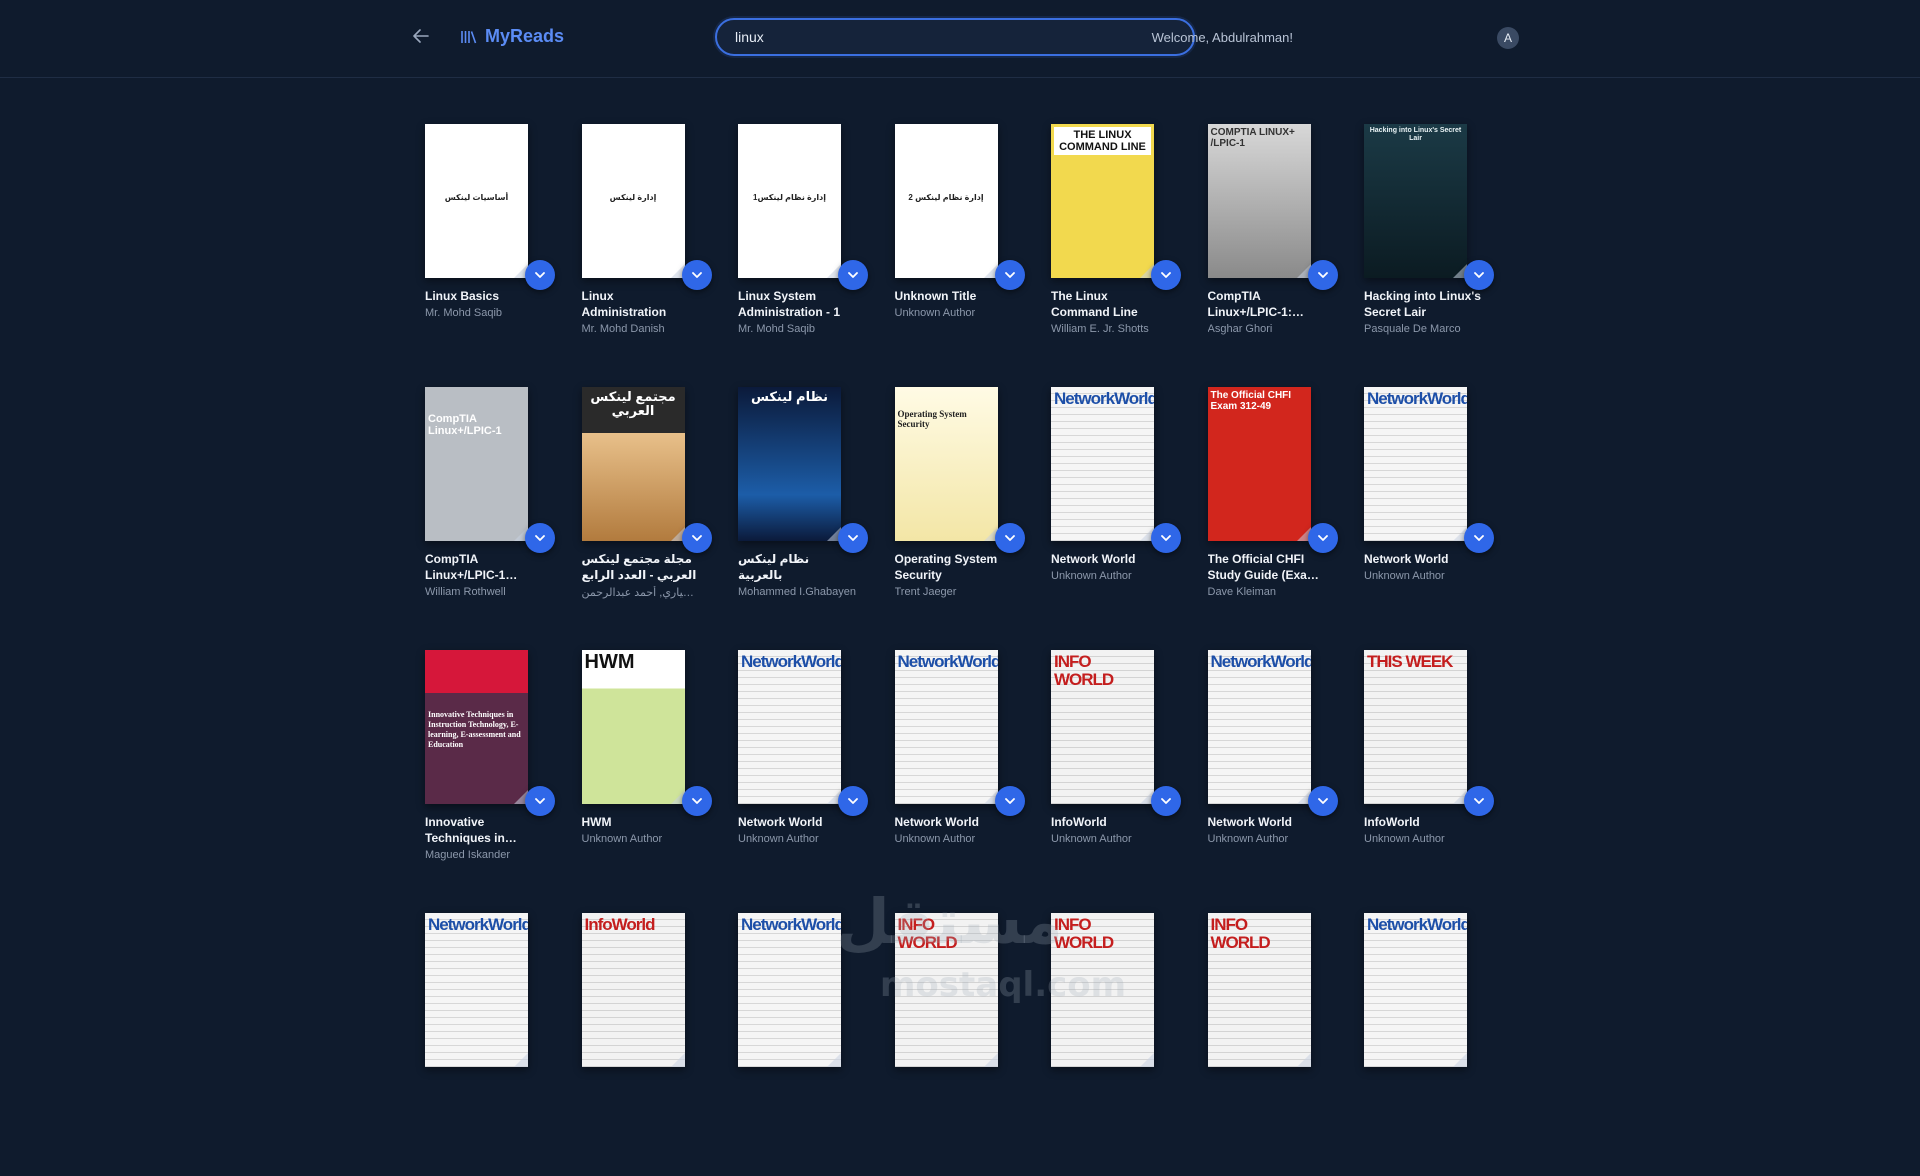  Describe the element at coordinates (476, 464) in the screenshot. I see `book-cover: CompTIA Linux+/LPIC-1` at that location.